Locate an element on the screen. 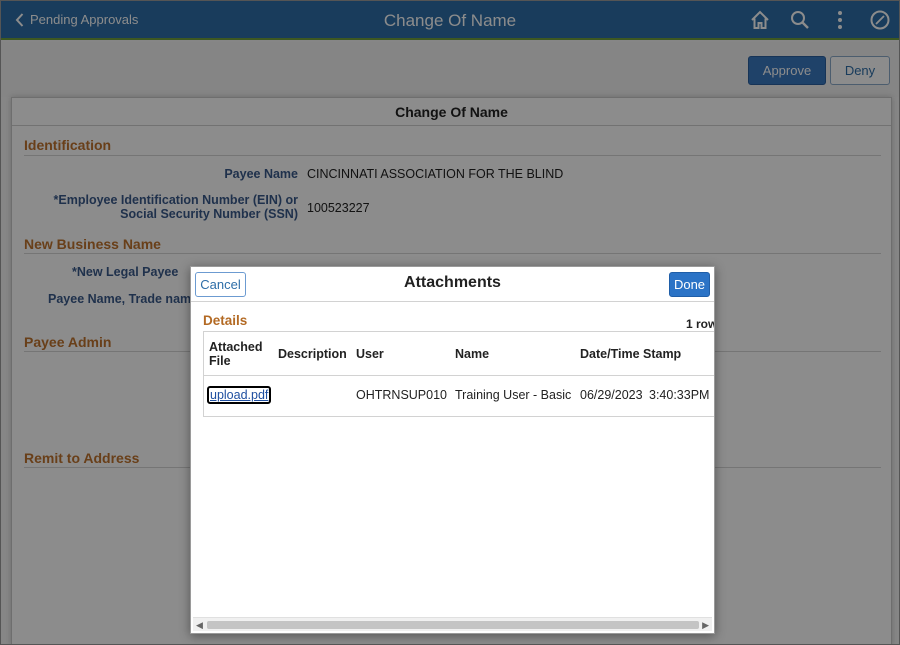 This screenshot has height=645, width=900. horizontal-scrollbar: ◀ ▶ is located at coordinates (452, 624).